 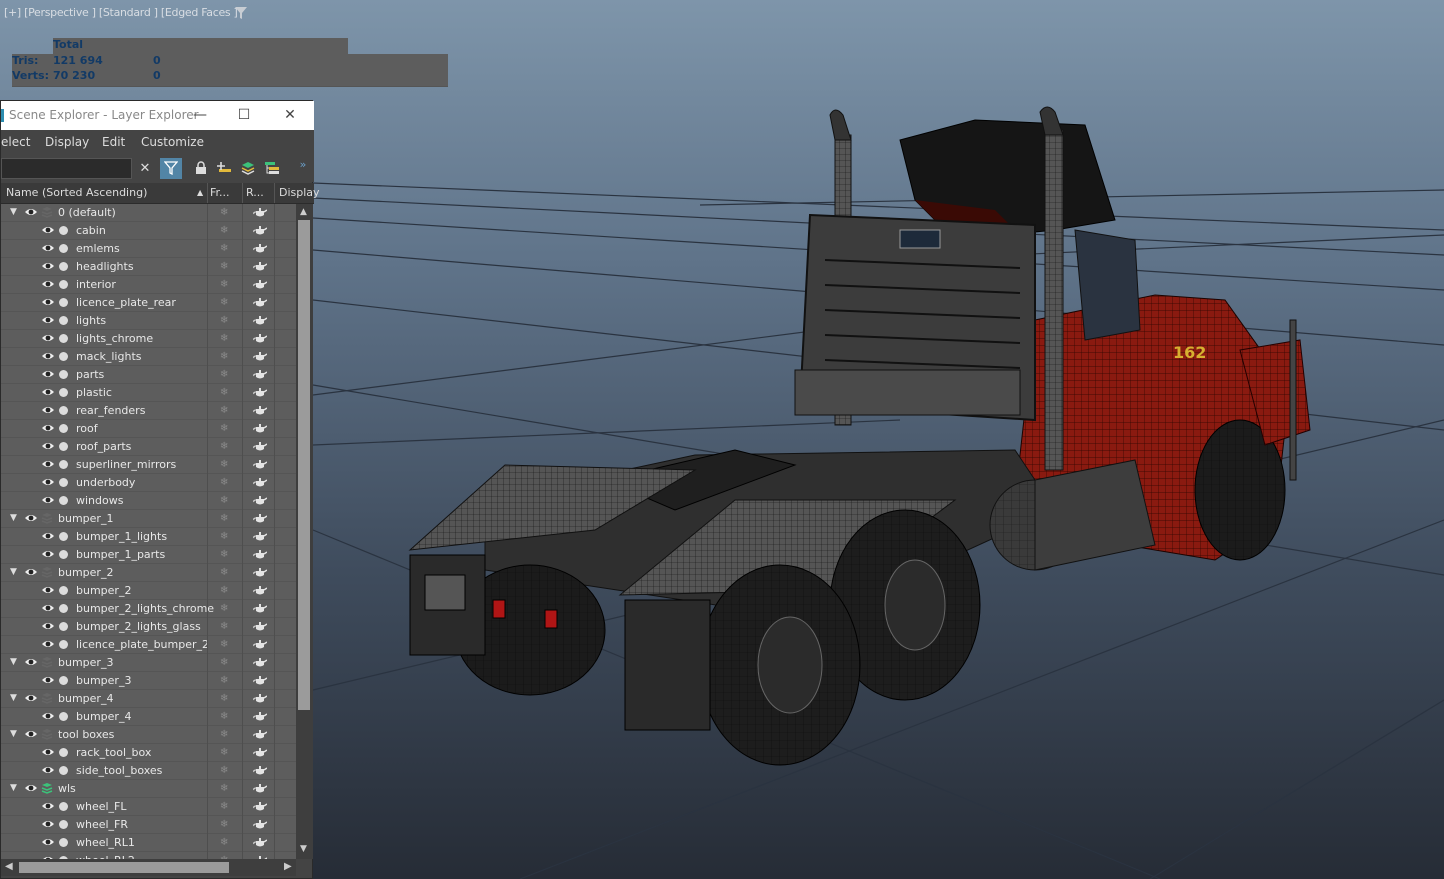 I want to click on object-row: interior ❄, so click(x=148, y=285).